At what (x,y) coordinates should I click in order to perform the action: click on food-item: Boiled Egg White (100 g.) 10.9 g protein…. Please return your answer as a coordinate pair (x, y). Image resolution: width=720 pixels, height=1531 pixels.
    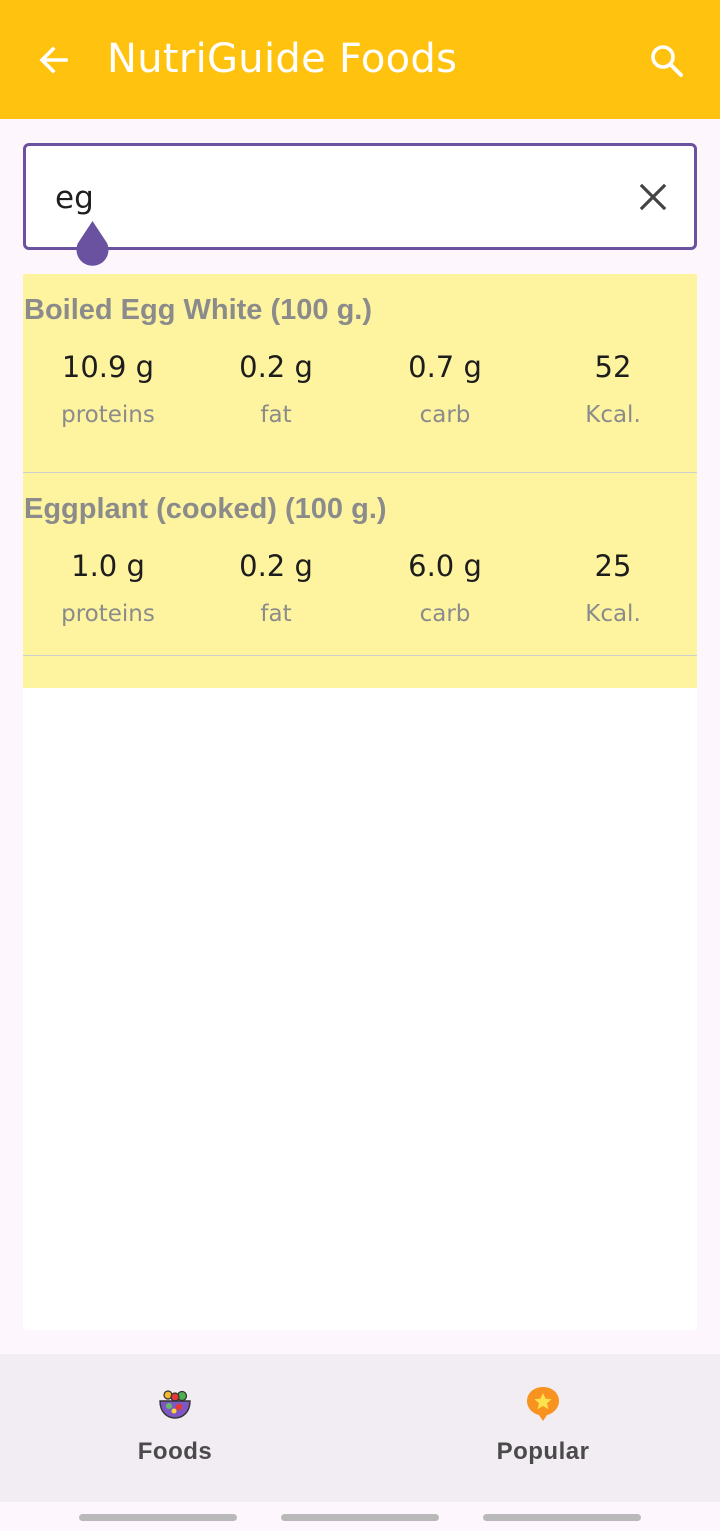
    Looking at the image, I should click on (360, 373).